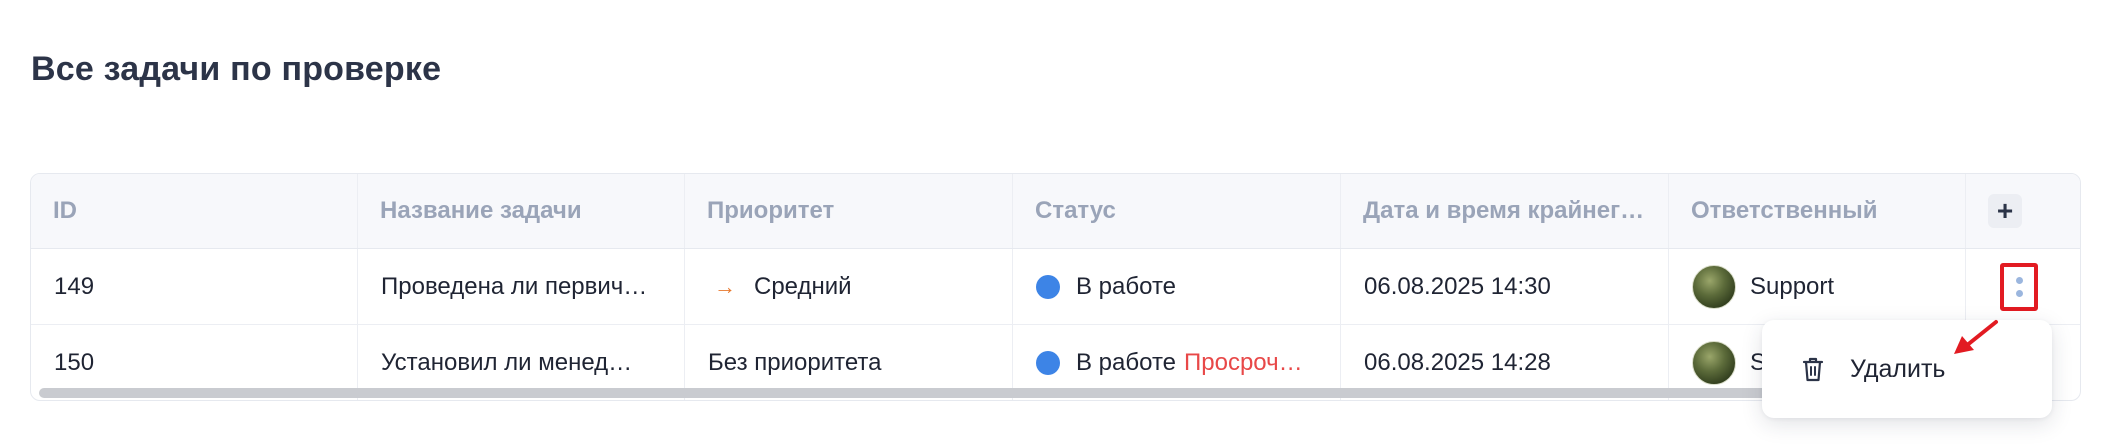 This screenshot has width=2112, height=448. I want to click on trash-icon, so click(1813, 369).